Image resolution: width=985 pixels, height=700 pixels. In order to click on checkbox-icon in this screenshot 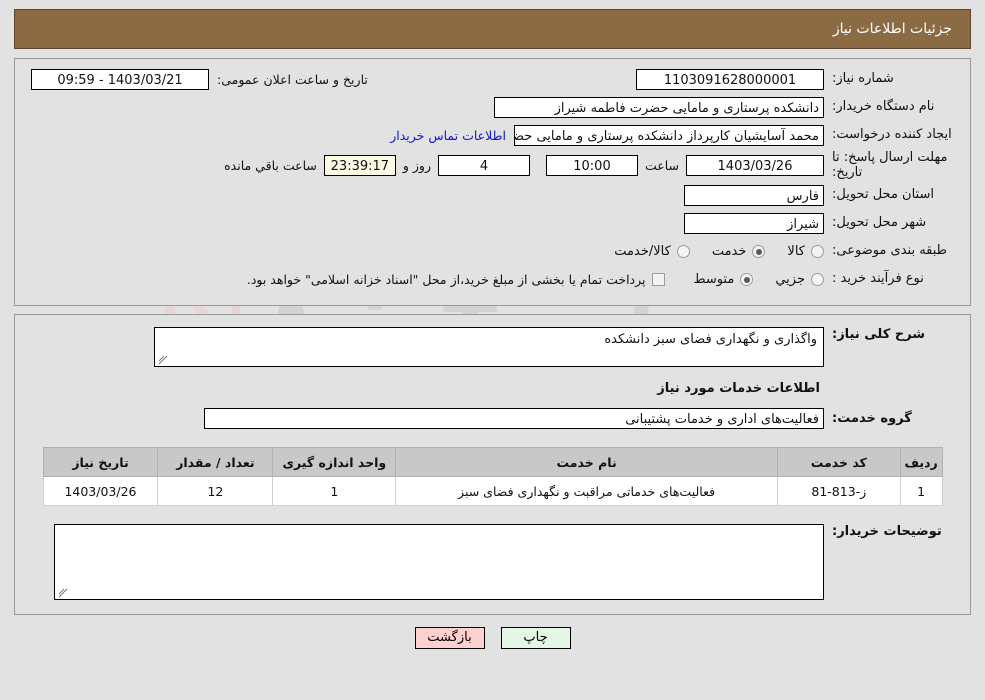, I will do `click(659, 280)`.